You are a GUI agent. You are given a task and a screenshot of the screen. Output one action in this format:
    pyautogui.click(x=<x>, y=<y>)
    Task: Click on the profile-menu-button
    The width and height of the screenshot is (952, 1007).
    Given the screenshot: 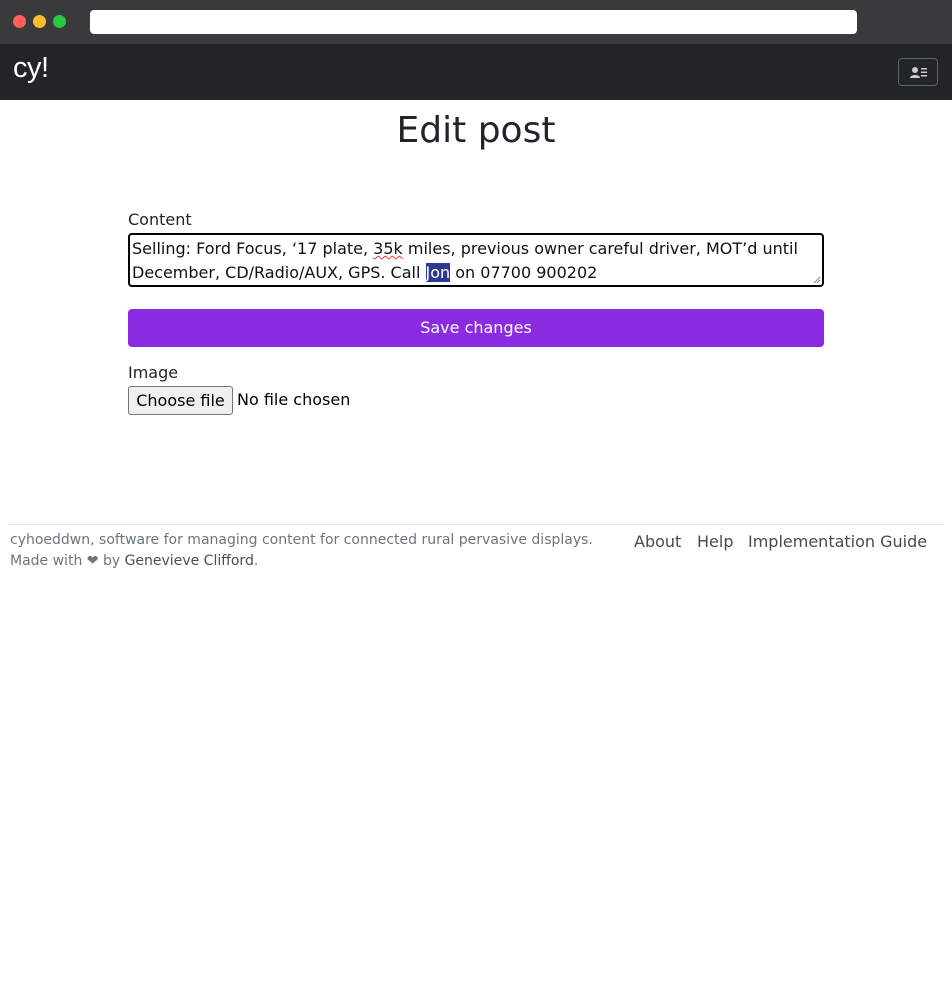 What is the action you would take?
    pyautogui.click(x=918, y=72)
    